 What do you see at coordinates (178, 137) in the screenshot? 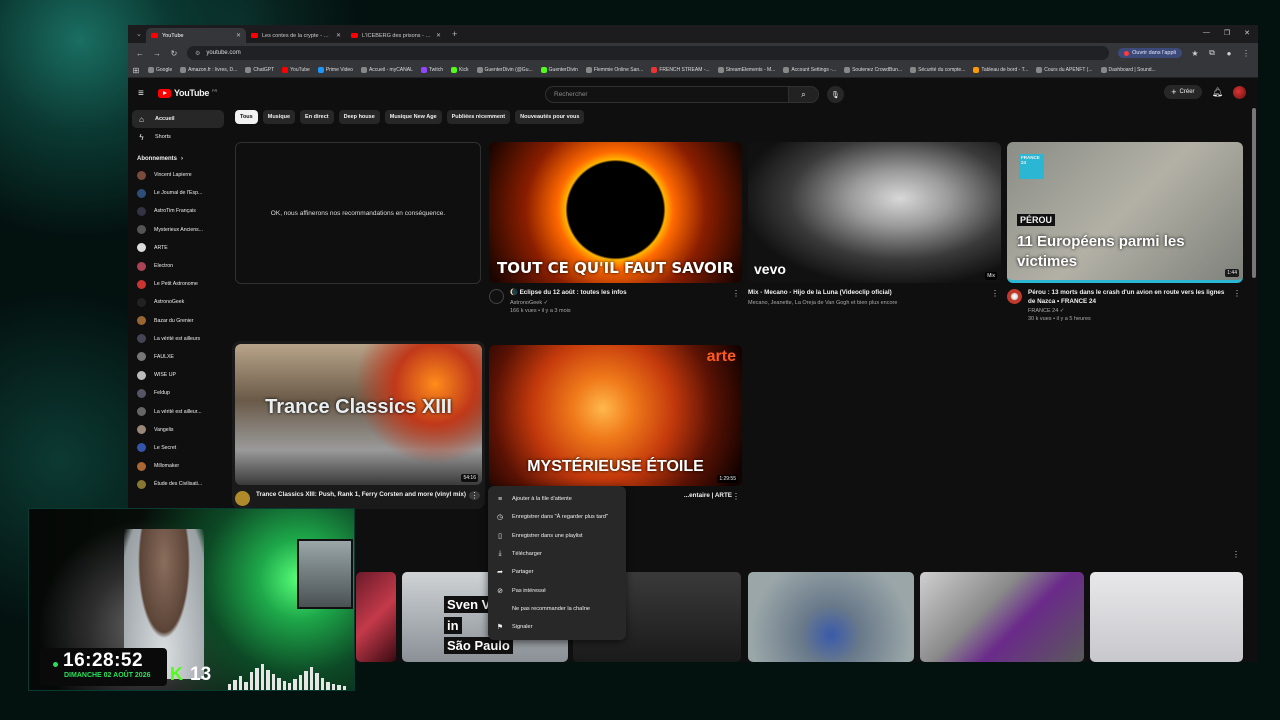
I see `sidebar-item-shorts: ϟ Shorts` at bounding box center [178, 137].